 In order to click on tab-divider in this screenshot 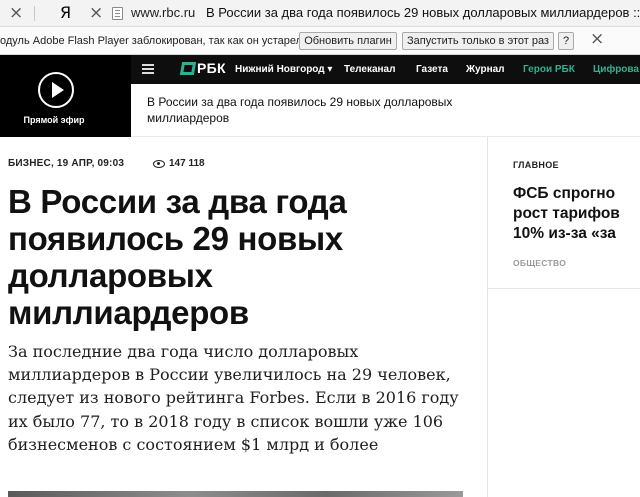, I will do `click(34, 13)`.